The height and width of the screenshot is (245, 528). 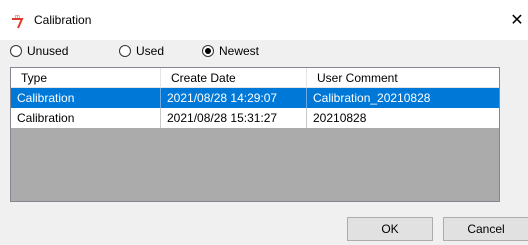 I want to click on cell-user-comment: 20210828, so click(x=340, y=118).